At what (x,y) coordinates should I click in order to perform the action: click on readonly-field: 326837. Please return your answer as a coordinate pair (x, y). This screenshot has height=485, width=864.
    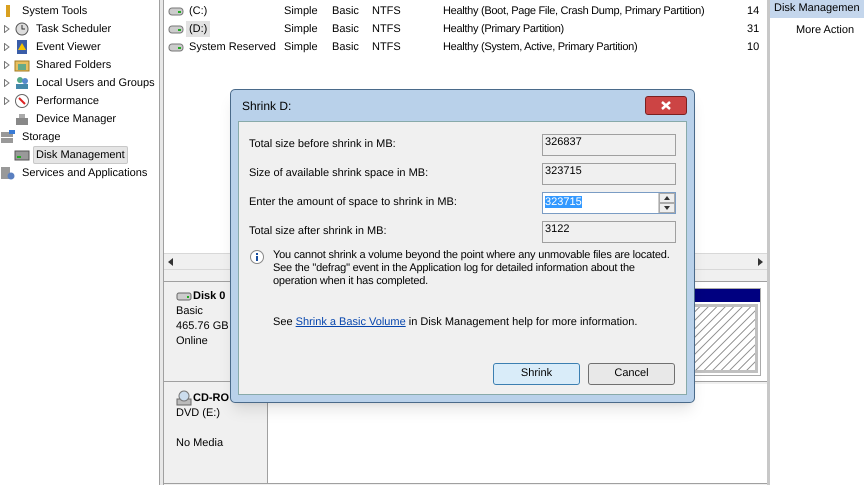
    Looking at the image, I should click on (609, 145).